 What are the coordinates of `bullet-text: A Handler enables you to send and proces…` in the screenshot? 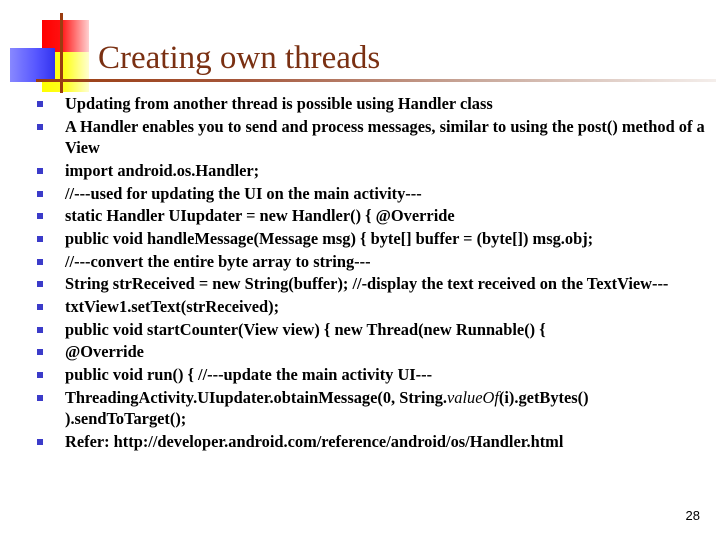 It's located at (385, 137).